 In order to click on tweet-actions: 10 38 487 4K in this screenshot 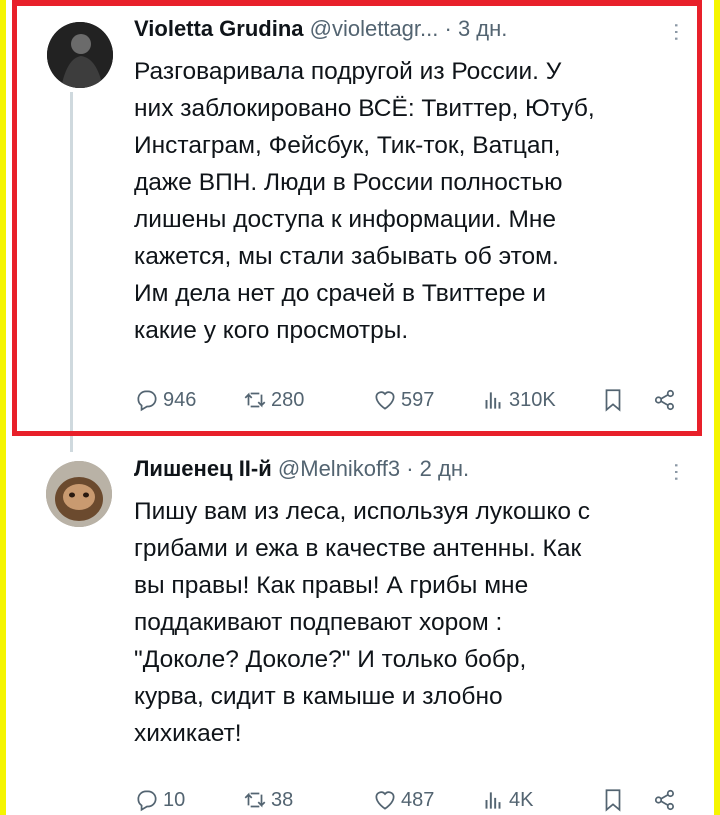, I will do `click(414, 800)`.